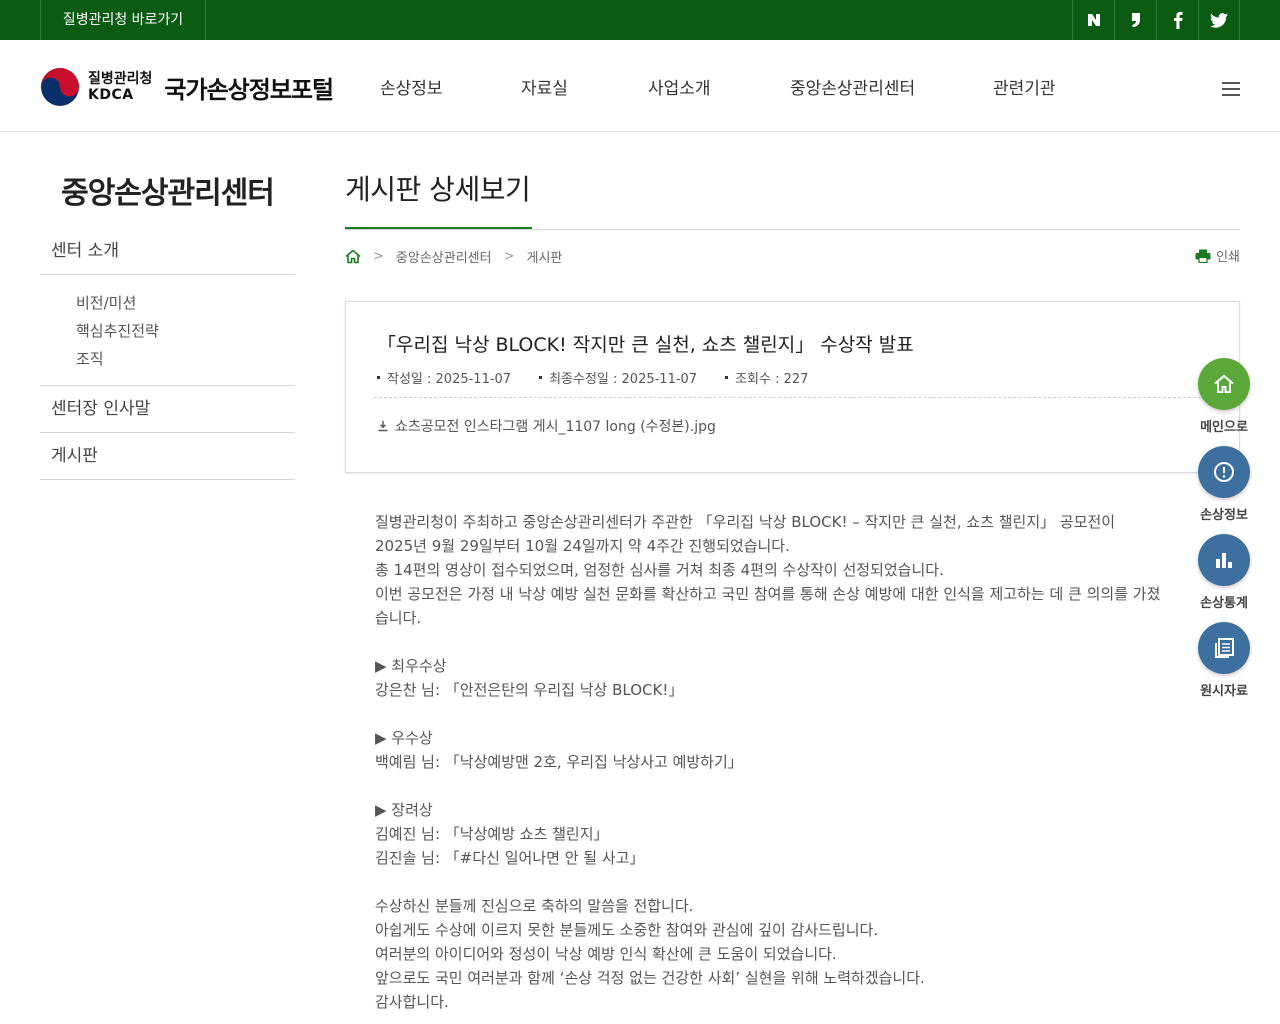 The width and height of the screenshot is (1280, 1024). Describe the element at coordinates (404, 738) in the screenshot. I see `award-heading-excellence: ▶ 우수상` at that location.